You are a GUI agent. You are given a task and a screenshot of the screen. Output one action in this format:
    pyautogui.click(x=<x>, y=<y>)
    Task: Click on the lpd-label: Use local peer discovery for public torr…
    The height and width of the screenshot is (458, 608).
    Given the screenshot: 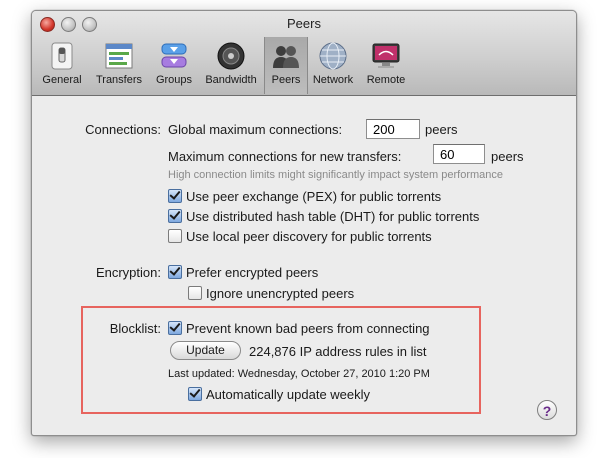 What is the action you would take?
    pyautogui.click(x=309, y=236)
    